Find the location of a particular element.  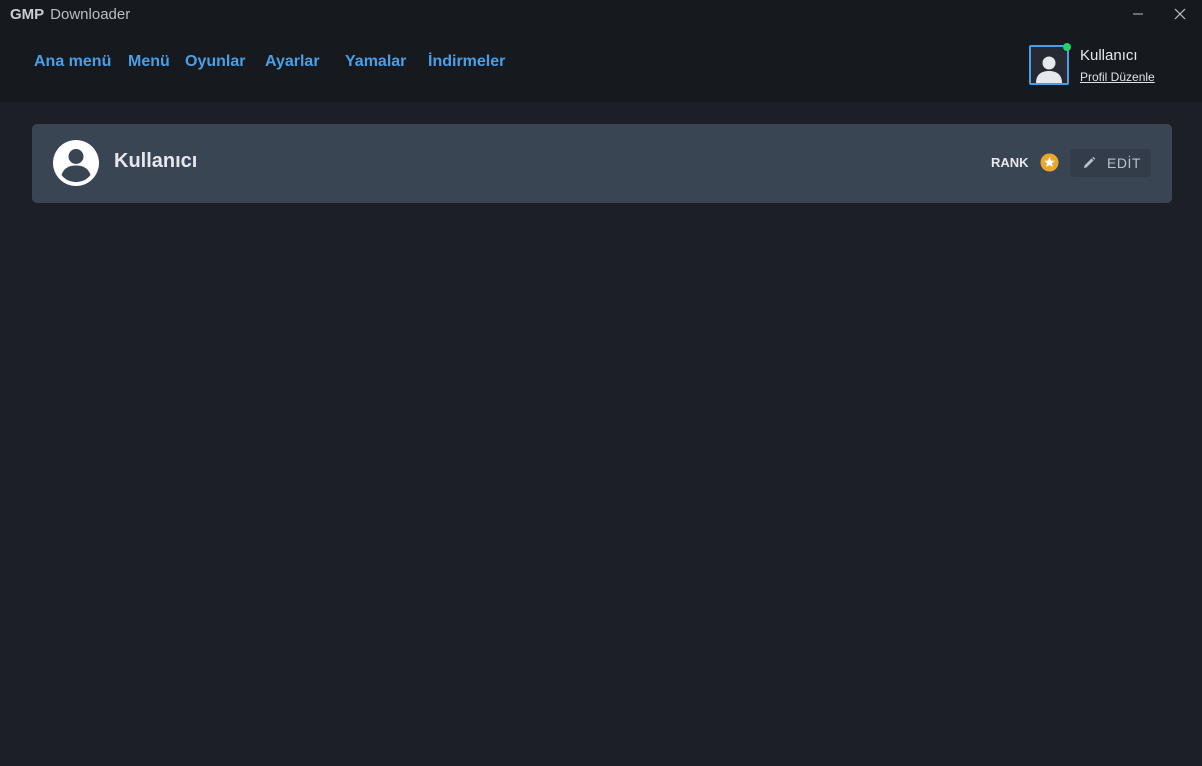

app-title-bold: GMP is located at coordinates (27, 14).